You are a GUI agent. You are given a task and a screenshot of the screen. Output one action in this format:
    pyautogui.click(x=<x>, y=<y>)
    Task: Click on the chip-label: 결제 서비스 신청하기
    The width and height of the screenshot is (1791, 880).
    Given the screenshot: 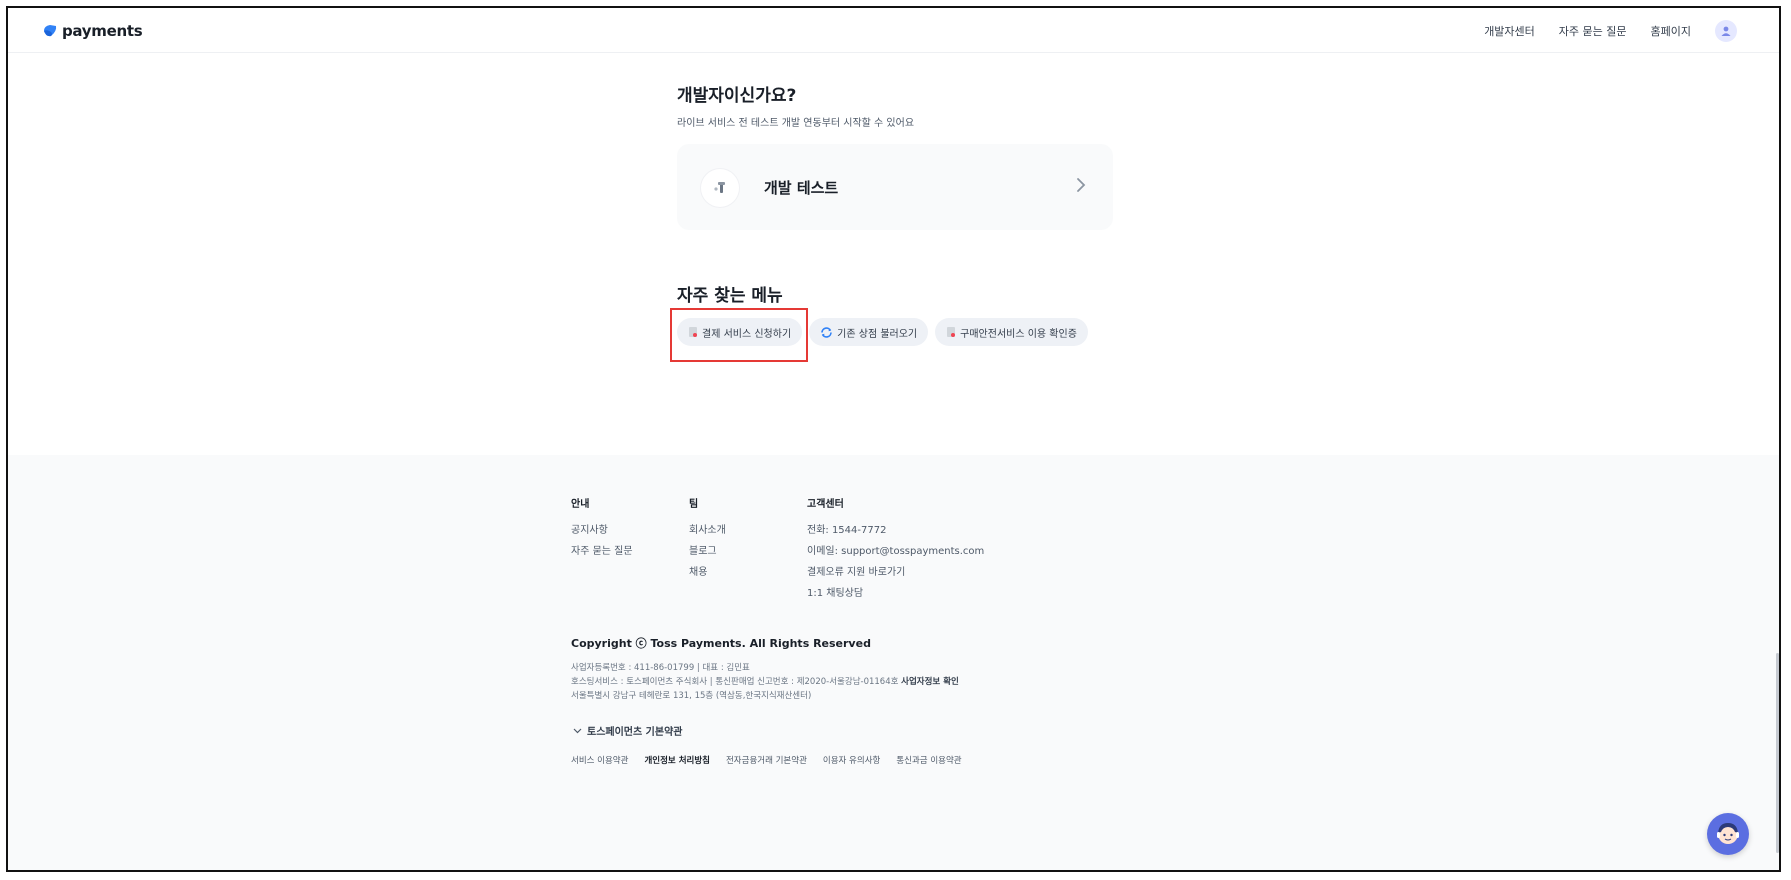 What is the action you would take?
    pyautogui.click(x=747, y=334)
    